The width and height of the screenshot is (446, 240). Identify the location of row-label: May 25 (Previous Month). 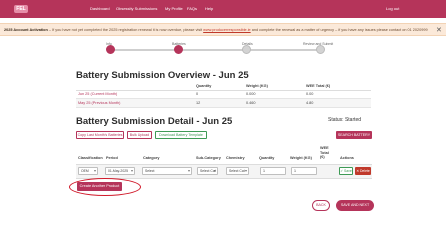
(135, 103).